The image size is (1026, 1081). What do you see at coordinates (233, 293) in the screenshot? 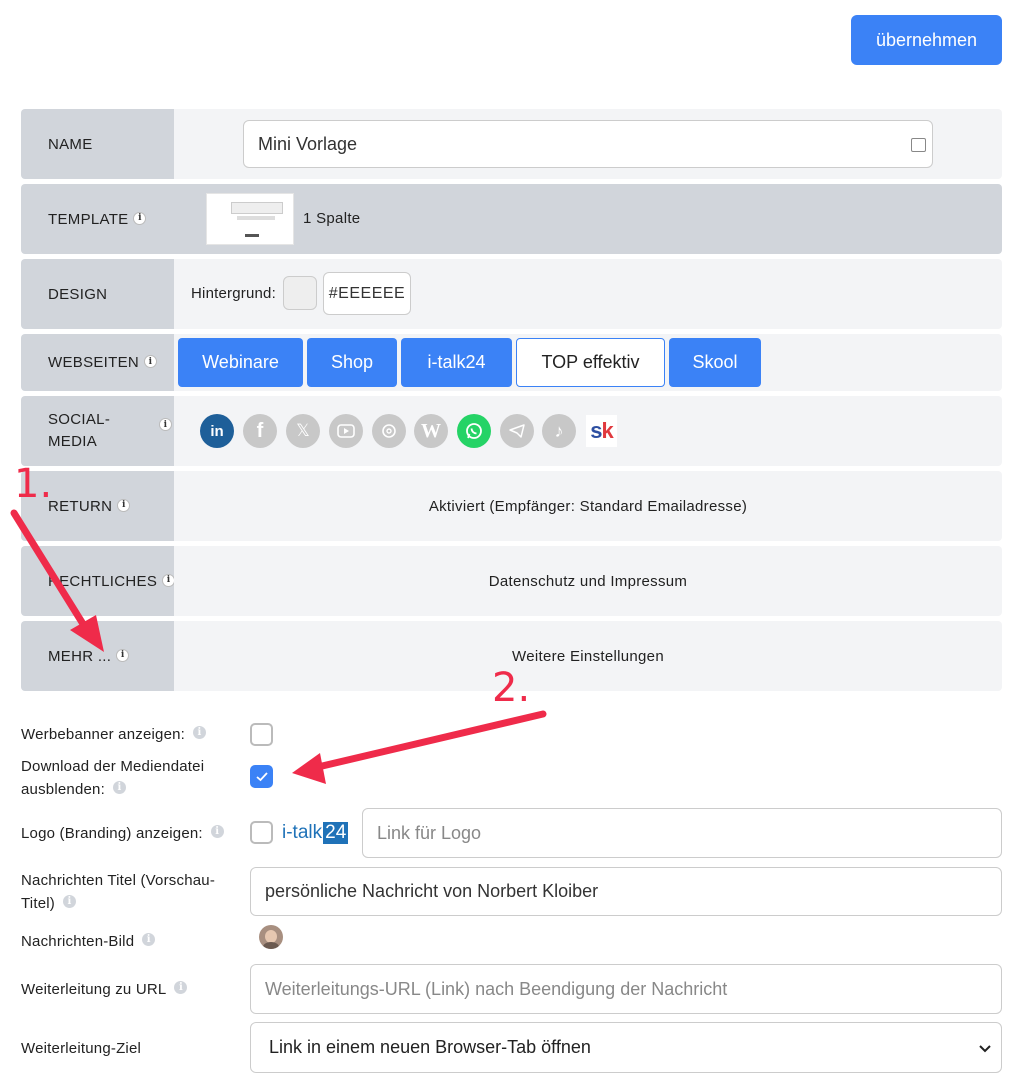
I see `background-label: Hintergrund:` at bounding box center [233, 293].